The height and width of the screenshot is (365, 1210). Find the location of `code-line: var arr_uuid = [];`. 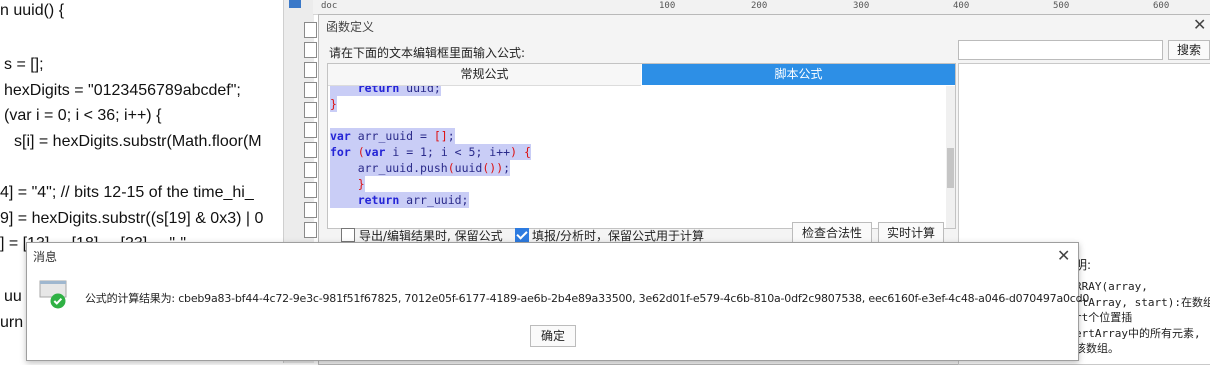

code-line: var arr_uuid = []; is located at coordinates (392, 136).